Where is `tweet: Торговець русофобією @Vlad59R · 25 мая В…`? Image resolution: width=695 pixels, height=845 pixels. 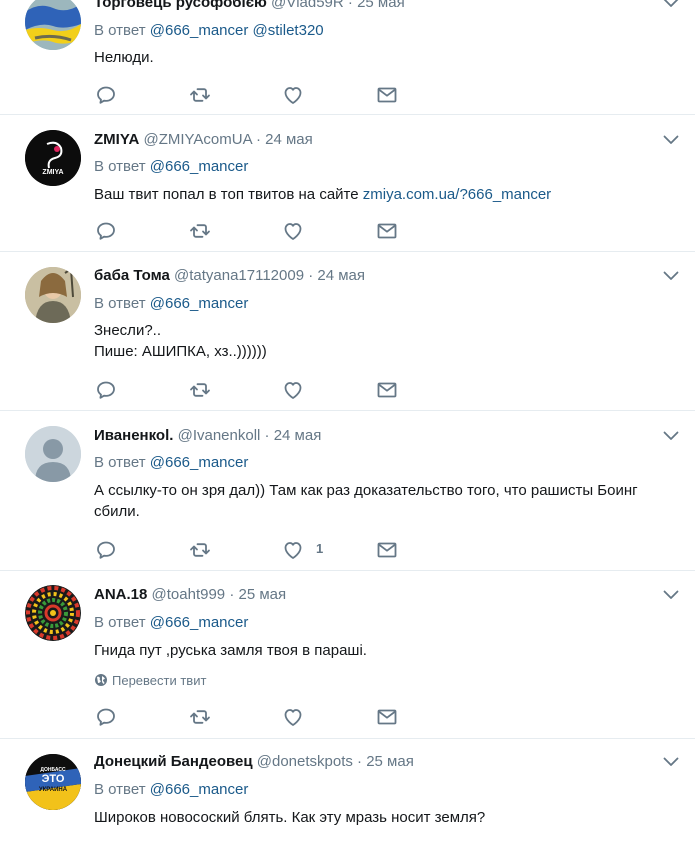
tweet: Торговець русофобією @Vlad59R · 25 мая В… is located at coordinates (347, 57).